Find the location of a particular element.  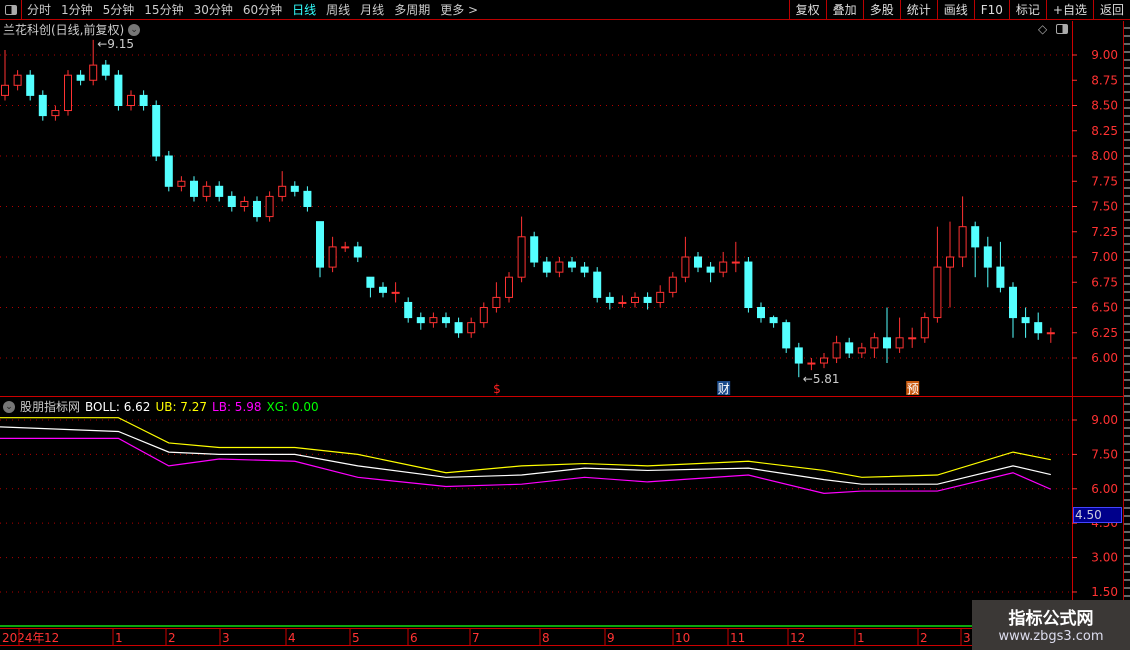

price-tick-label: 8.75 is located at coordinates (1104, 80).